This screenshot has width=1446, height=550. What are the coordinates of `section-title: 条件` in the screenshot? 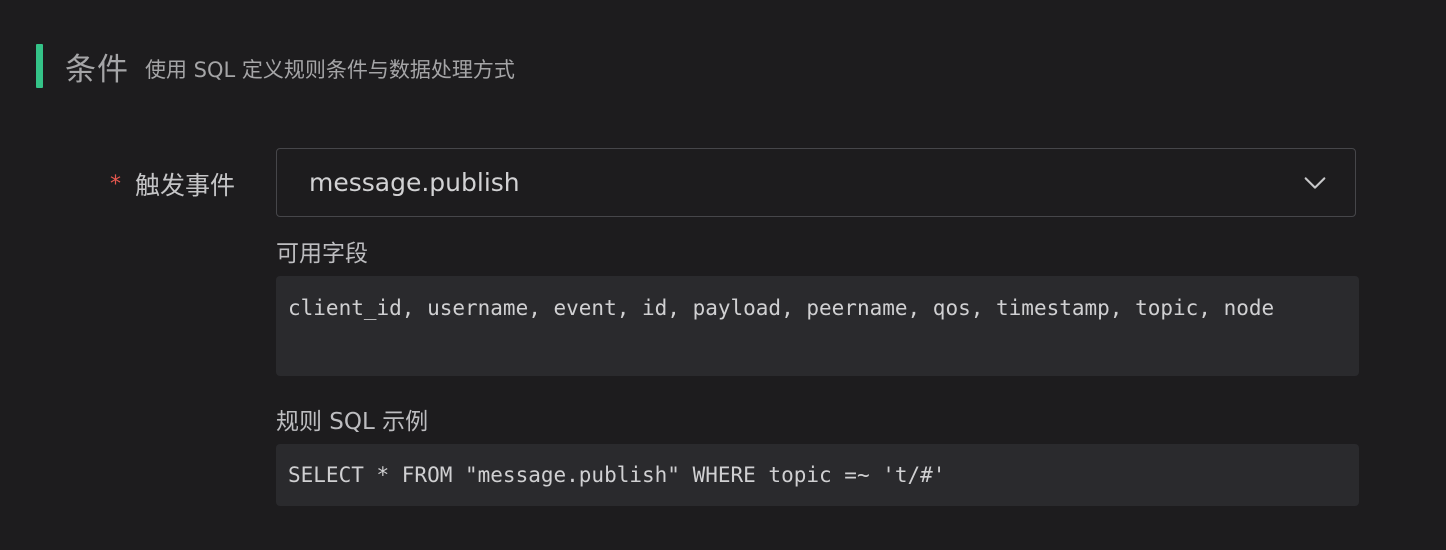 It's located at (97, 69).